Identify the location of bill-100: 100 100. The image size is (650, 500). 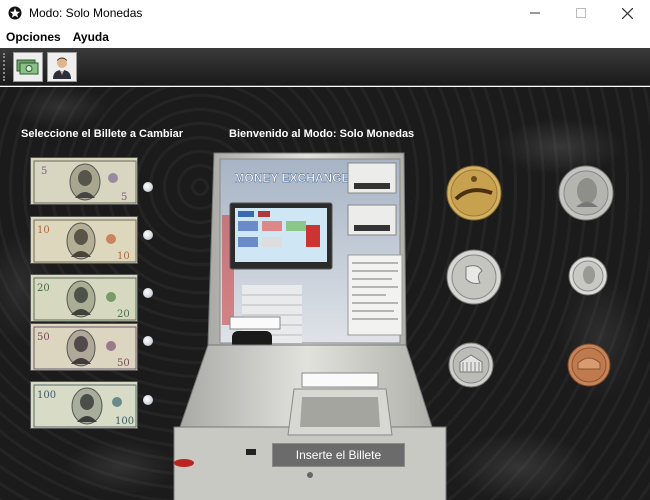
(84, 405).